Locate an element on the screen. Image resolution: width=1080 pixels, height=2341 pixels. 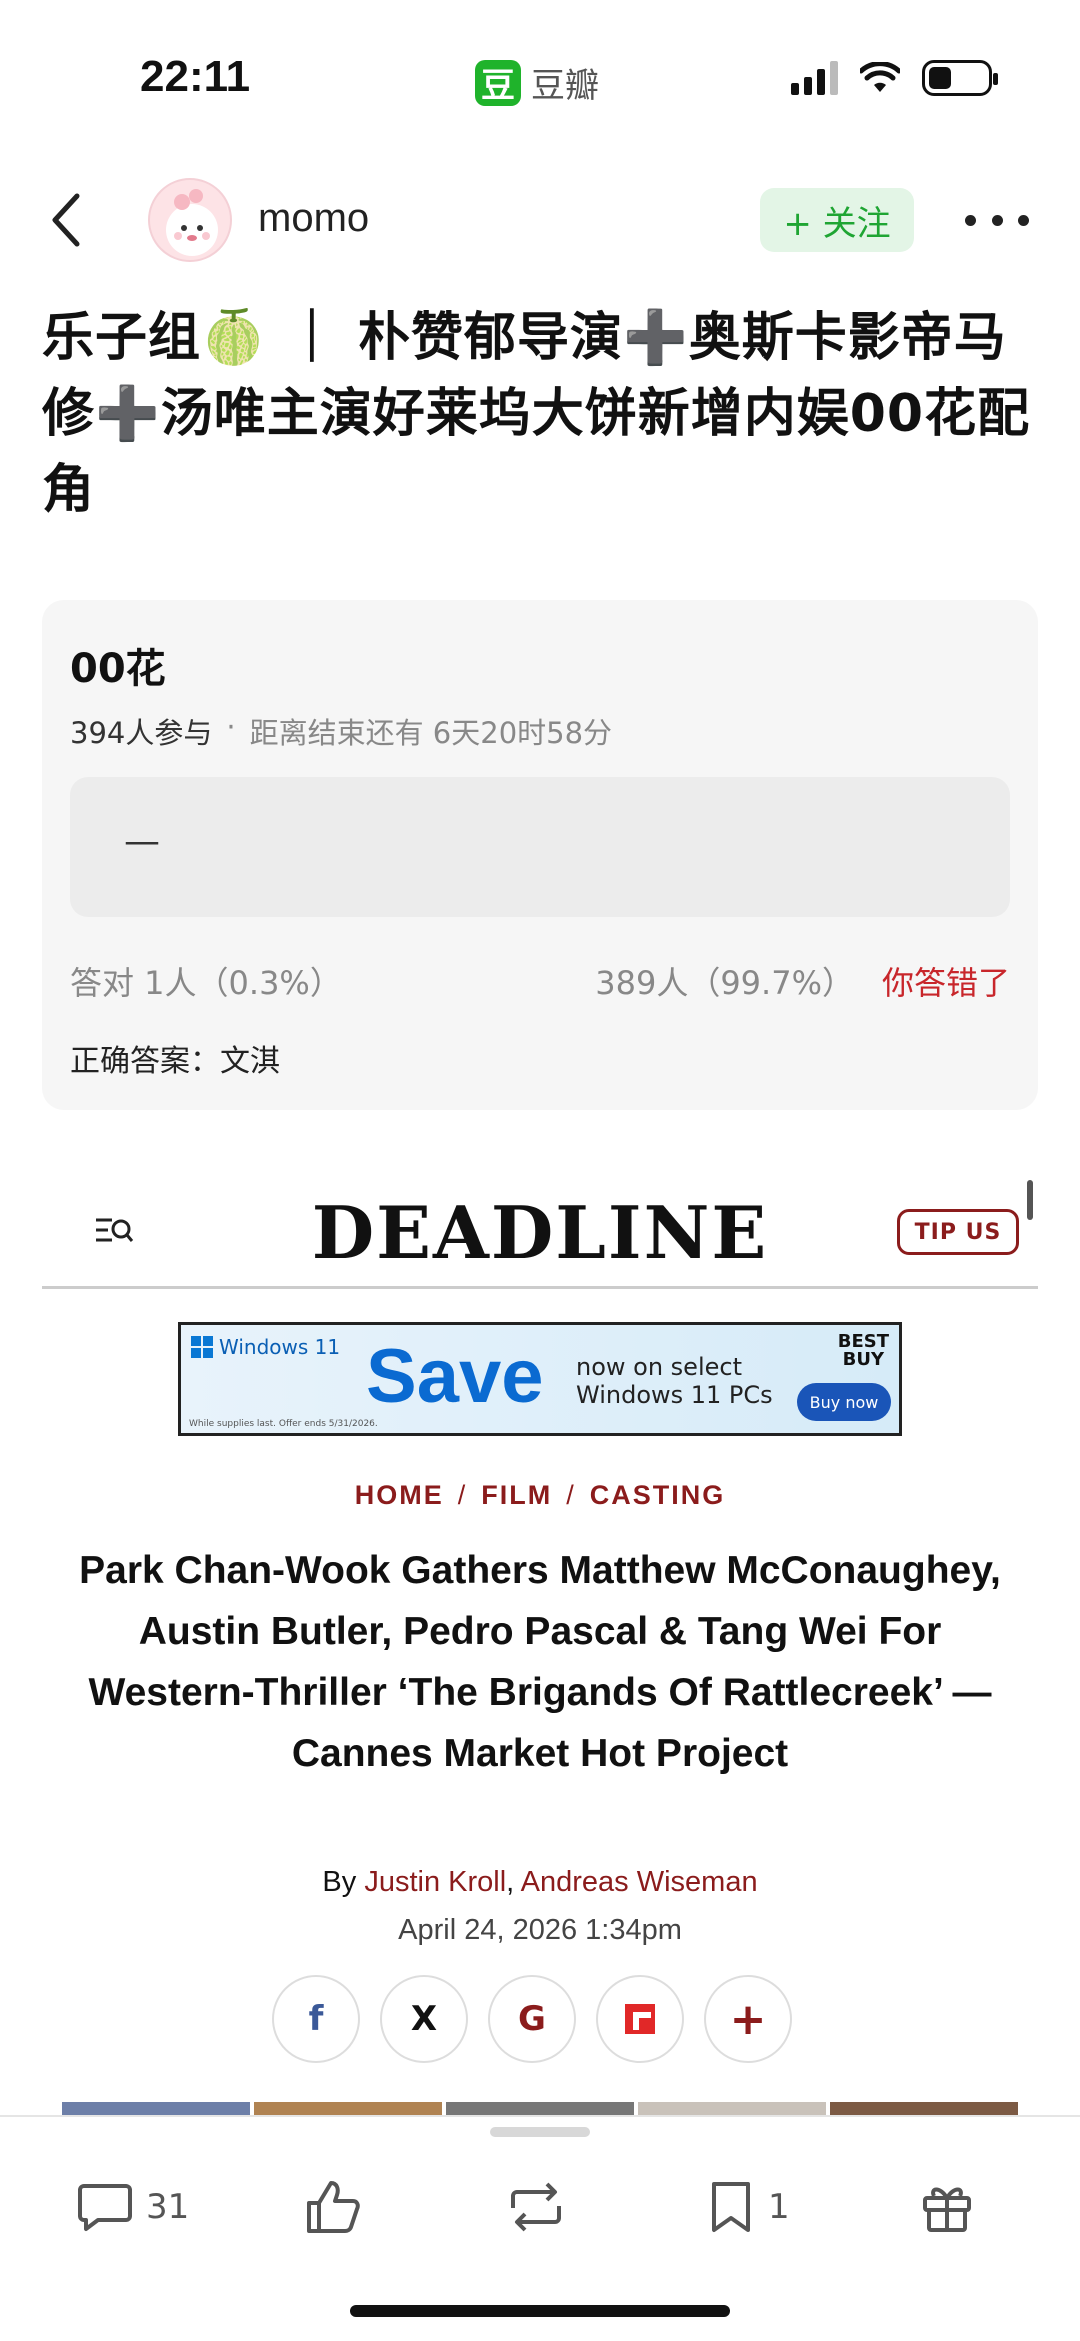
status-icons is located at coordinates (894, 78).